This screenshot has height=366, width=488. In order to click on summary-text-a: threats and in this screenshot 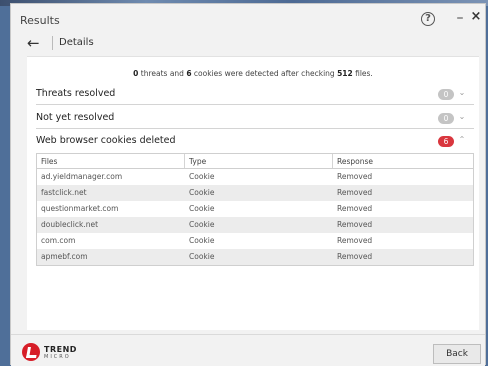, I will do `click(162, 73)`.